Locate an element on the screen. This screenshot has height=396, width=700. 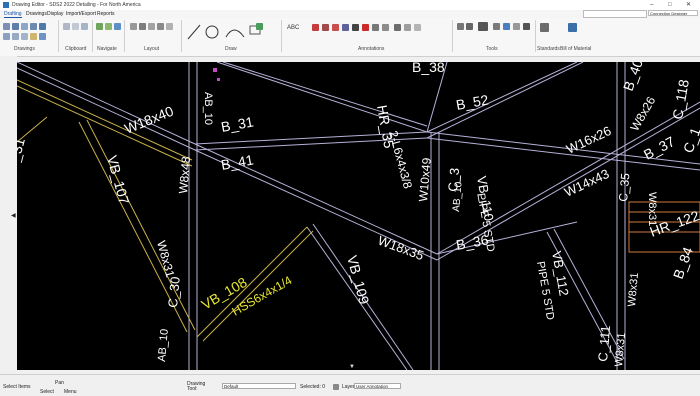
tool-3d-icon is located at coordinates (506, 26).